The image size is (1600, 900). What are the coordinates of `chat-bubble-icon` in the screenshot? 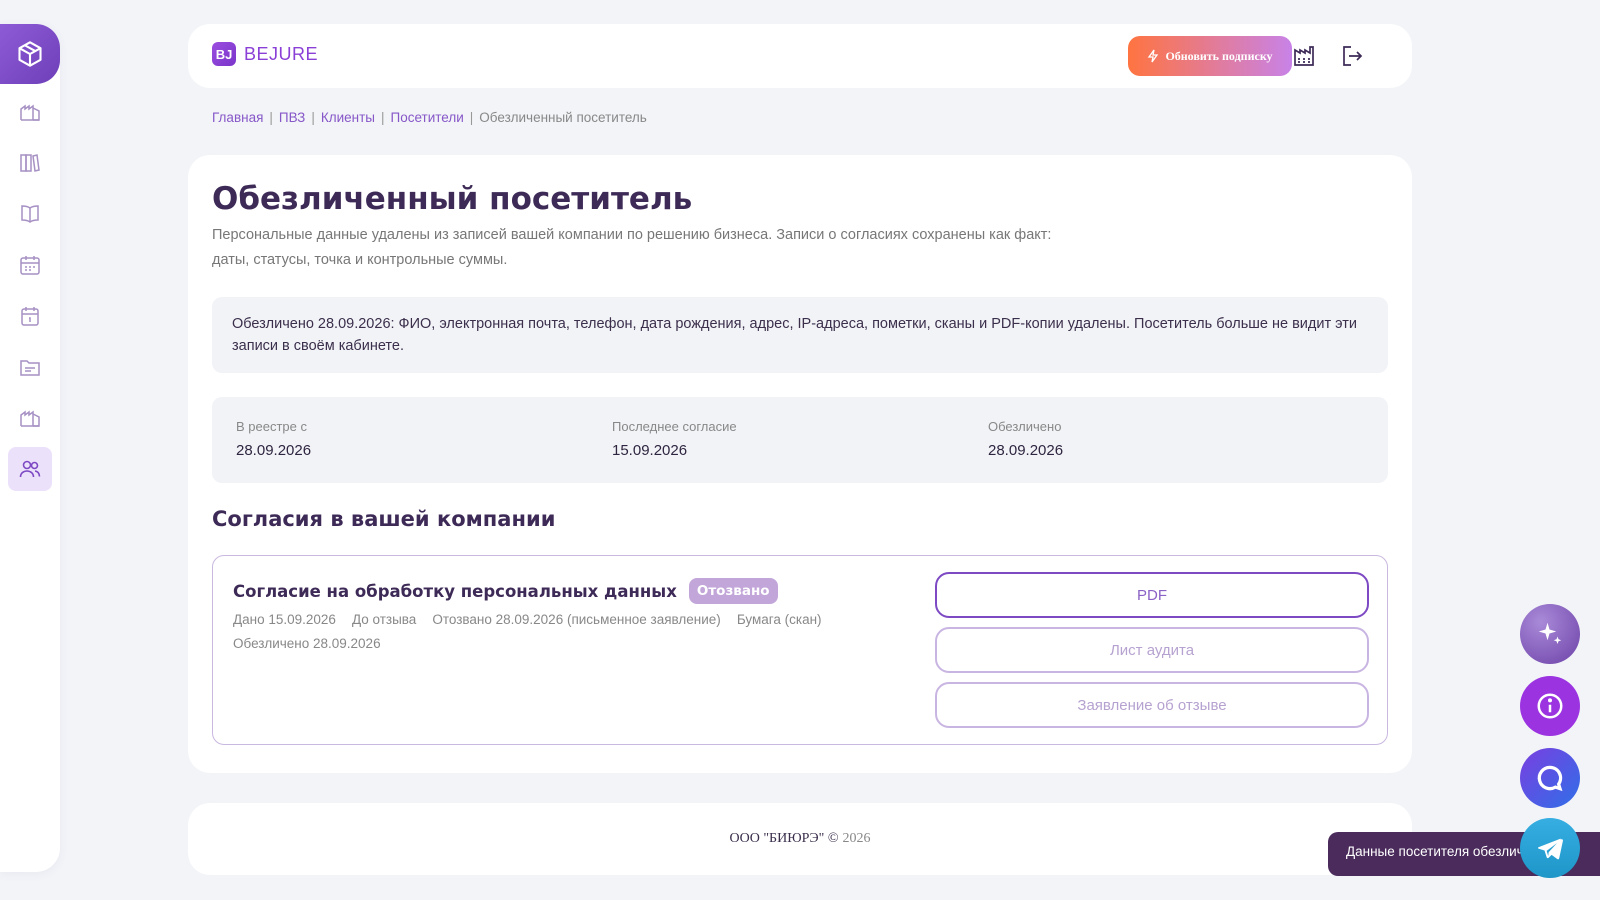 It's located at (1550, 778).